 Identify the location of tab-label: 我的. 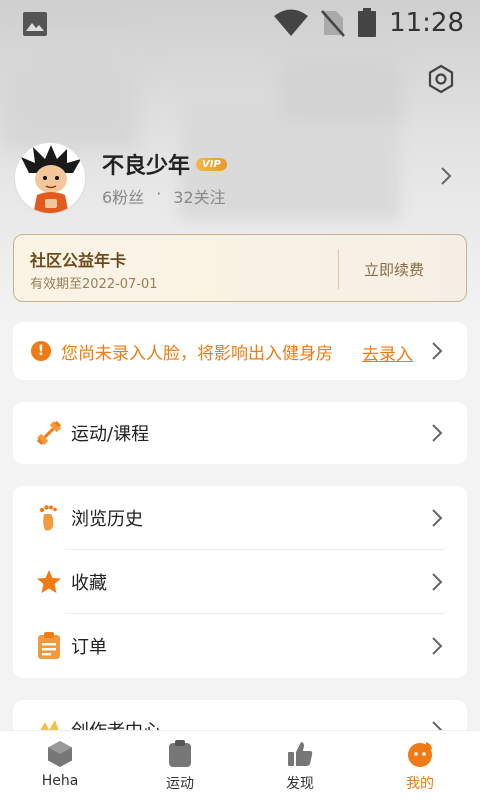
(420, 784).